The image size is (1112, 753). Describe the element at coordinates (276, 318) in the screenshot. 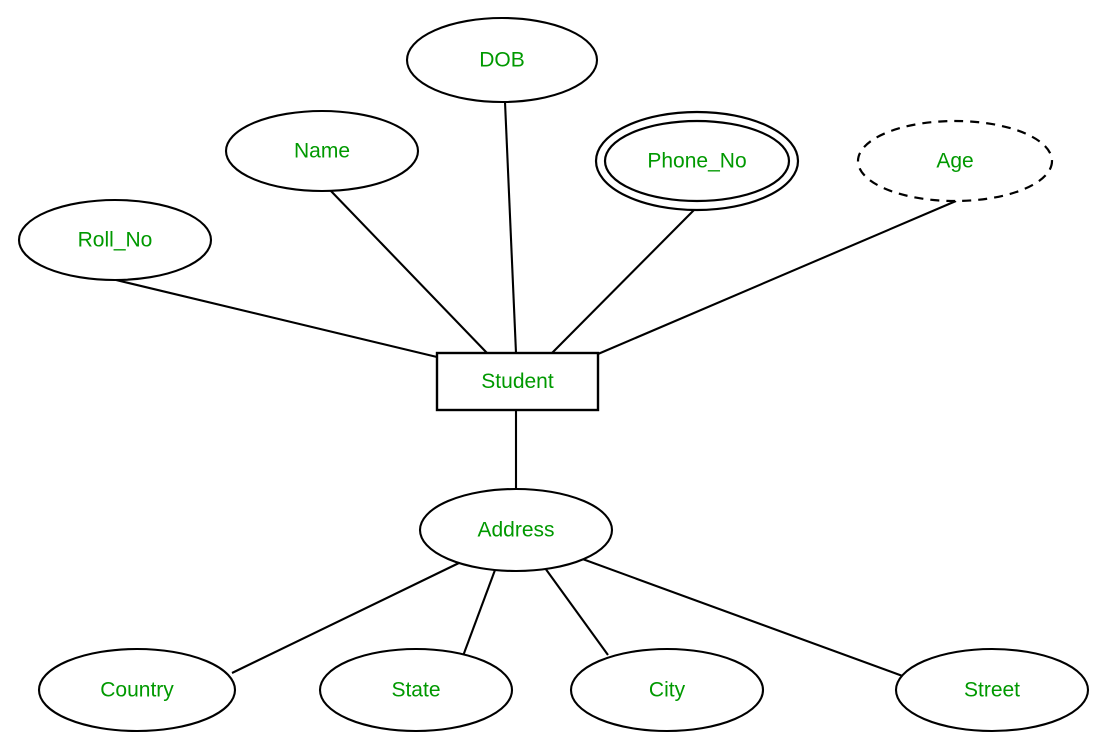

I see `edge-roll-no-student` at that location.